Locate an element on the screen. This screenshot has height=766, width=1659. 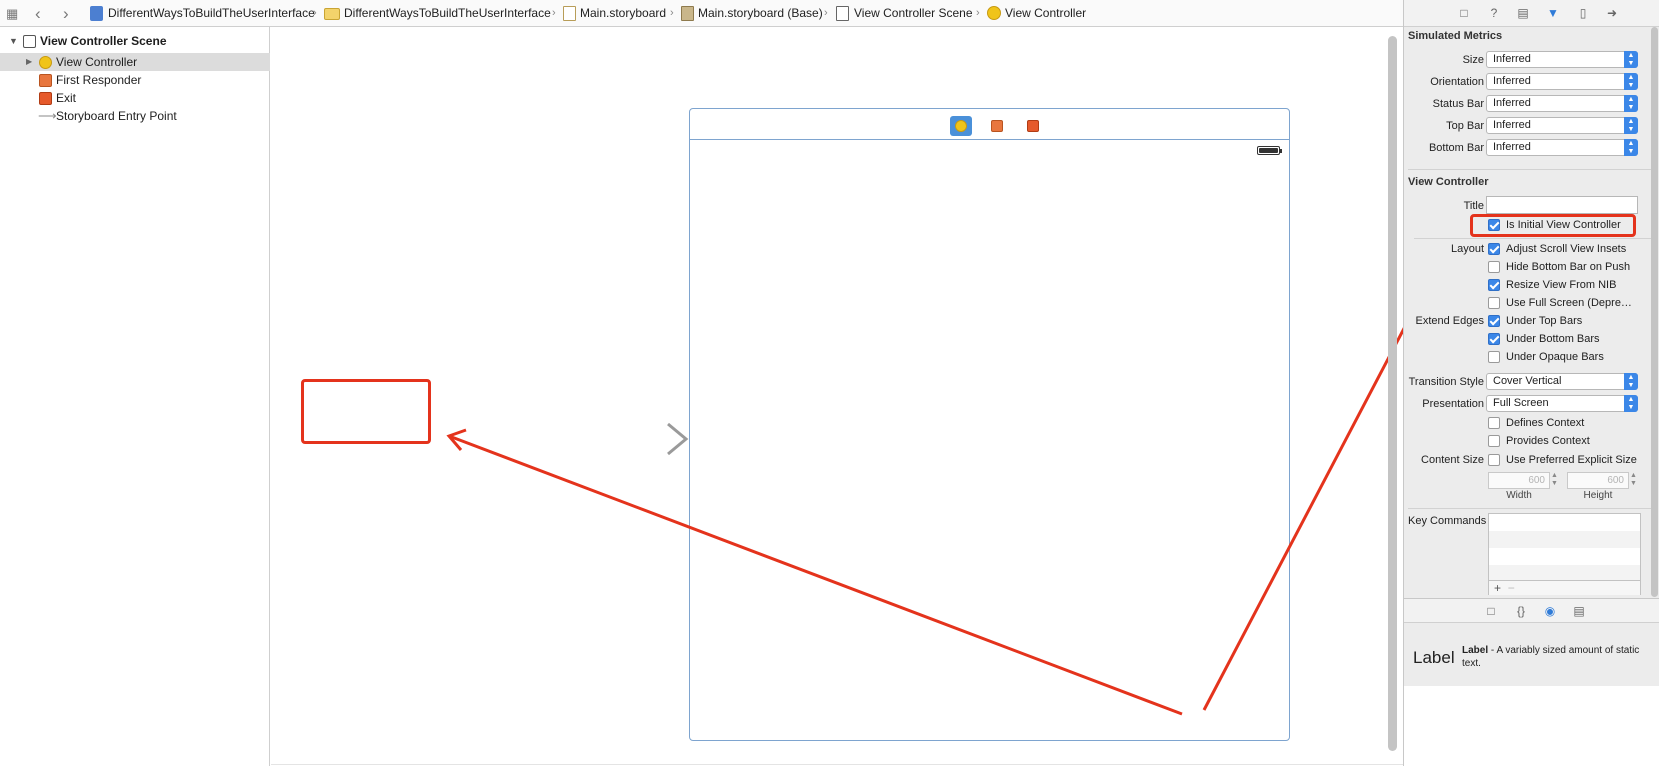
size-popup: Inferred ▲ ▼ is located at coordinates (1562, 59).